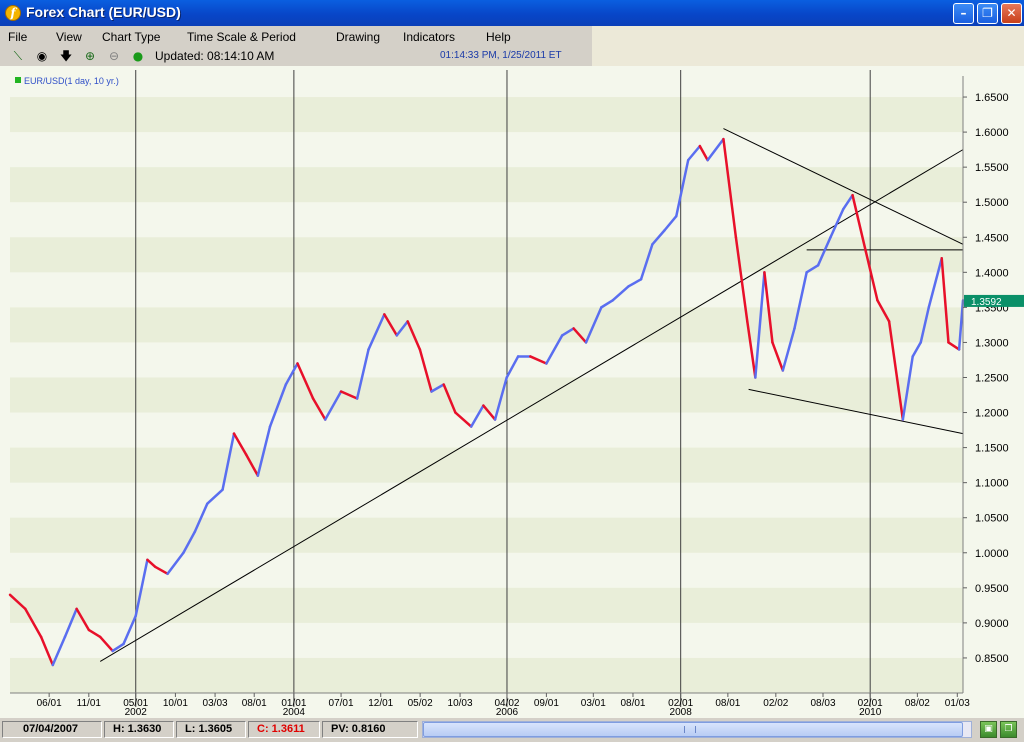 Image resolution: width=1024 pixels, height=742 pixels. I want to click on y-tick-label: 0.9500, so click(992, 589).